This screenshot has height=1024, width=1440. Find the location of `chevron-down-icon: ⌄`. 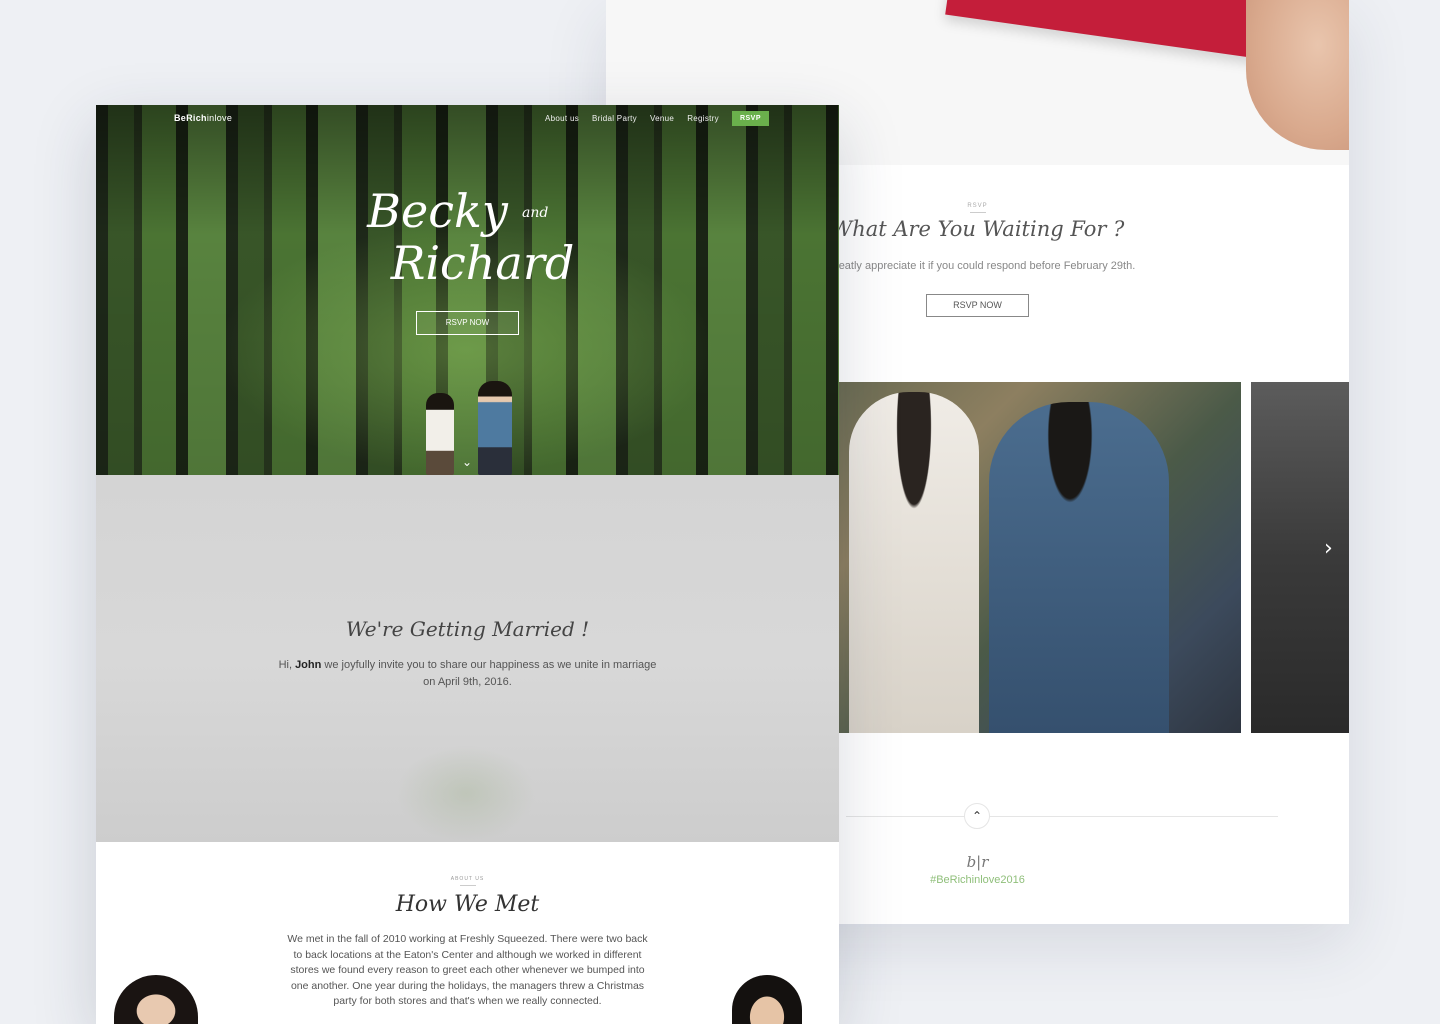

chevron-down-icon: ⌄ is located at coordinates (467, 462).